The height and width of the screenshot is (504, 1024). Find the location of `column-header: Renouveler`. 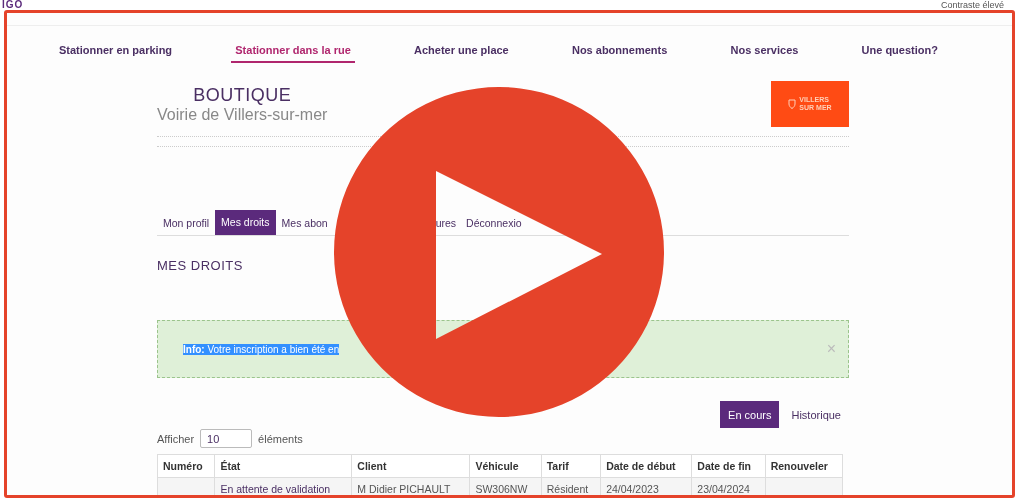

column-header: Renouveler is located at coordinates (804, 466).